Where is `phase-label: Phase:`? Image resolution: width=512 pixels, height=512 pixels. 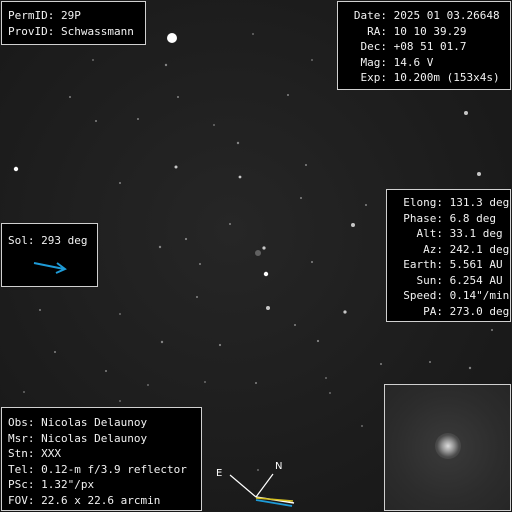
phase-label: Phase: is located at coordinates (423, 218).